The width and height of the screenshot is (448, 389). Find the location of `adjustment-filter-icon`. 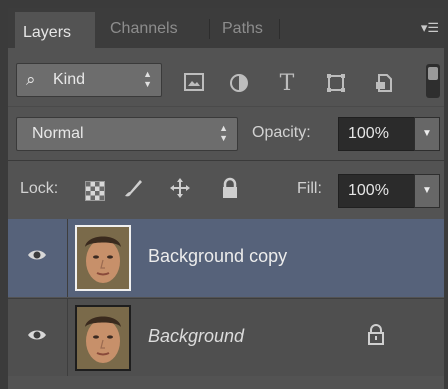

adjustment-filter-icon is located at coordinates (239, 84).